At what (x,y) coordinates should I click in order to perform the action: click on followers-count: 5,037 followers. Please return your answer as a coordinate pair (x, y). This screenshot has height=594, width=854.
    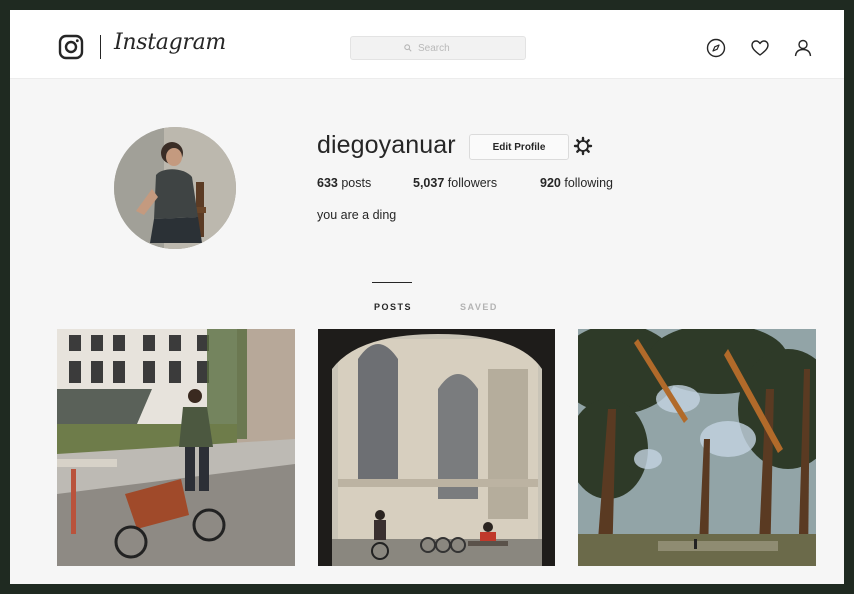
    Looking at the image, I should click on (455, 183).